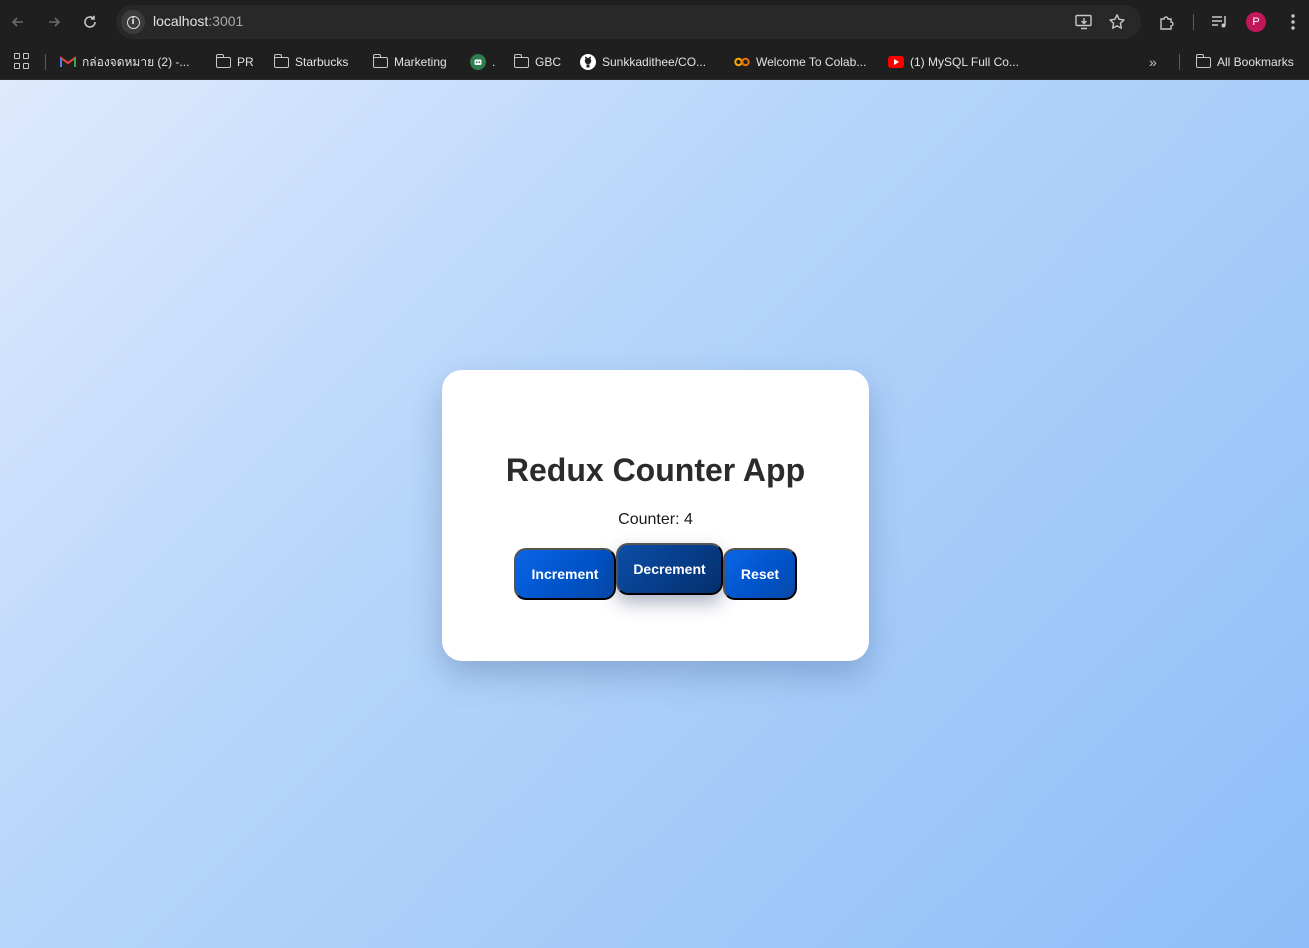  What do you see at coordinates (1293, 22) in the screenshot?
I see `kebab-menu-icon` at bounding box center [1293, 22].